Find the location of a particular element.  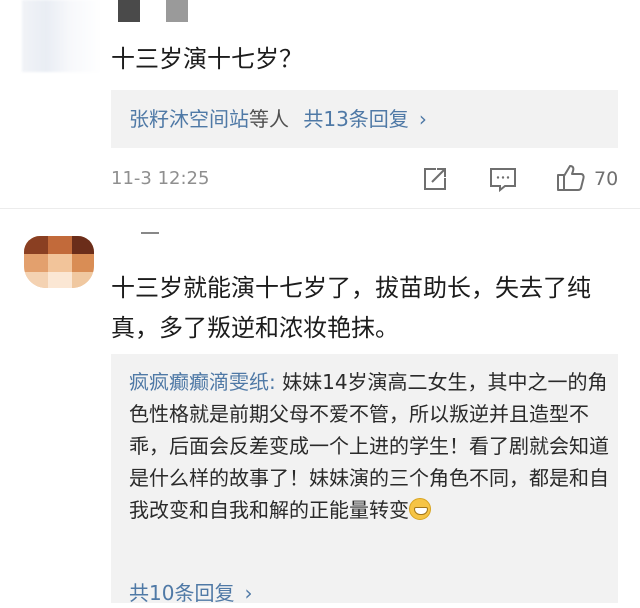

reply-suffix: 等人 is located at coordinates (269, 119).